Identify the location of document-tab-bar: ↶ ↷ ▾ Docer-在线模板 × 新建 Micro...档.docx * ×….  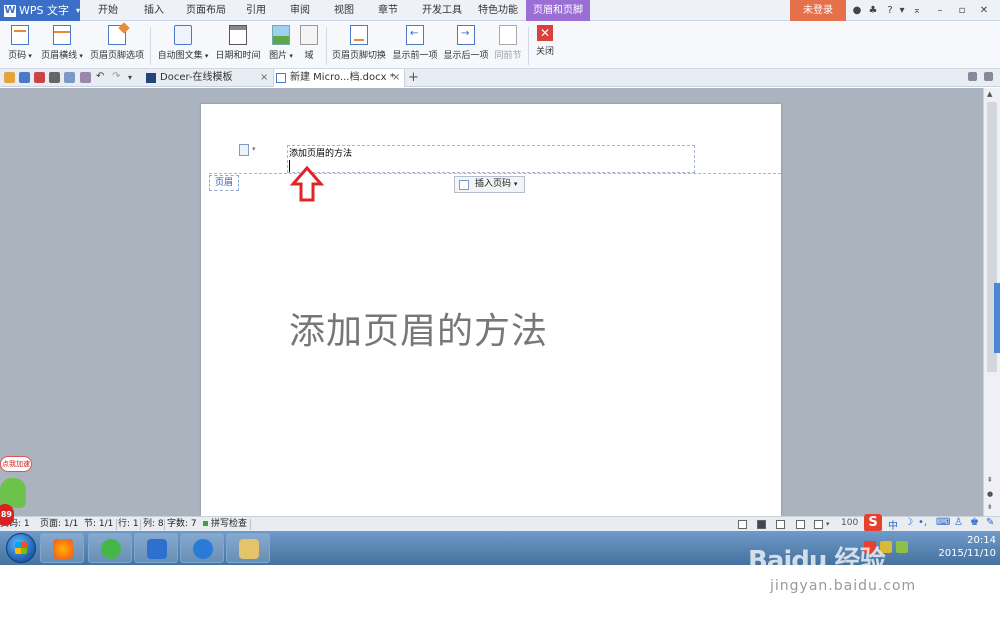
(500, 78).